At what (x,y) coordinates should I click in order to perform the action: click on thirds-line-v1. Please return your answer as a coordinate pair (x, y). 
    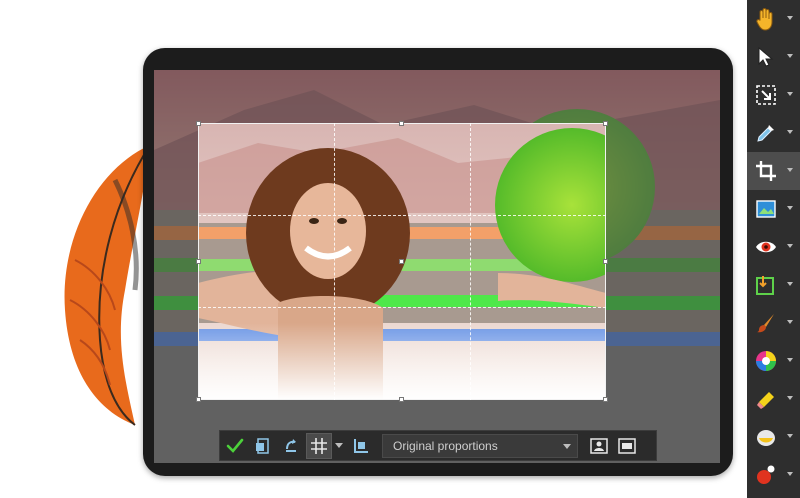
    Looking at the image, I should click on (334, 261).